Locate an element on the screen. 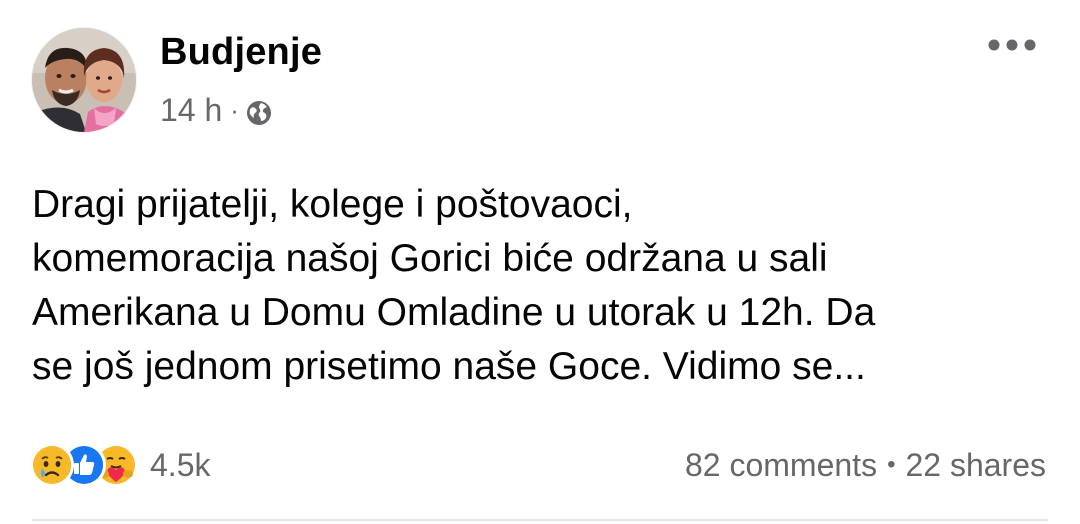 The image size is (1080, 524). post-meta: 14 h · is located at coordinates (216, 110).